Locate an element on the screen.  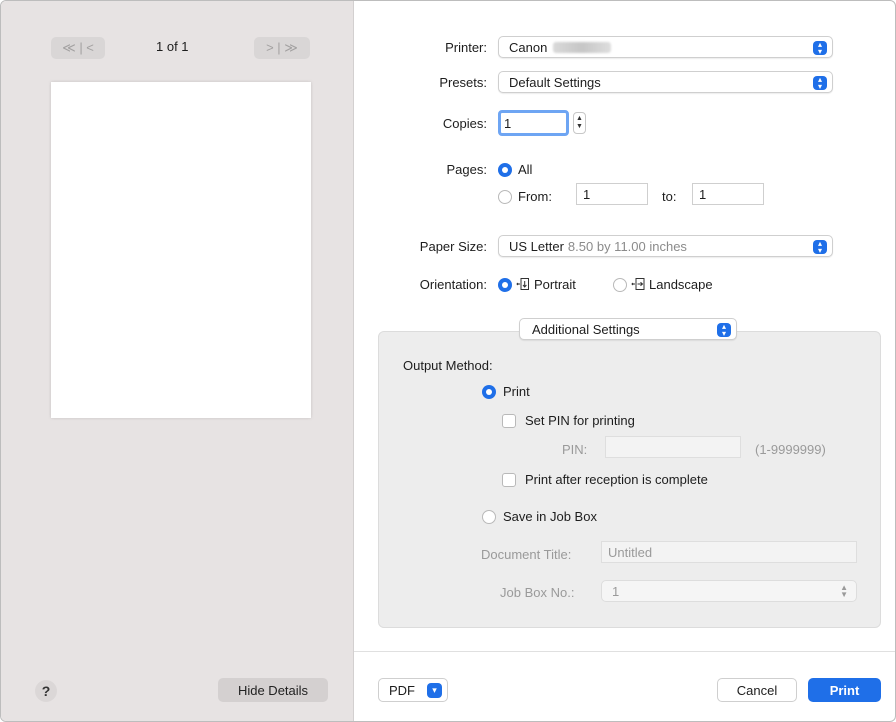
pdf-menu-button: PDF ▾ is located at coordinates (413, 690).